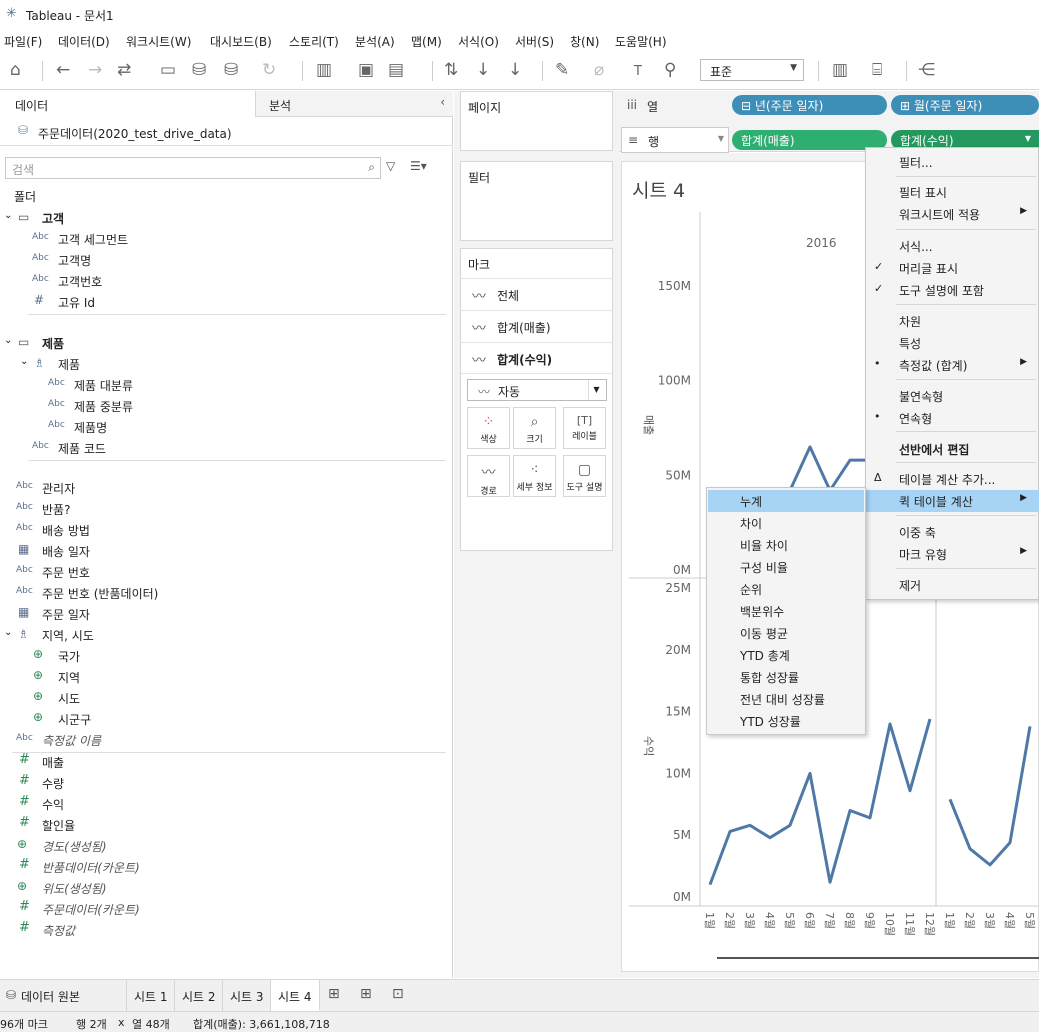  Describe the element at coordinates (23, 41) in the screenshot. I see `menu-file: 파일(F)` at that location.